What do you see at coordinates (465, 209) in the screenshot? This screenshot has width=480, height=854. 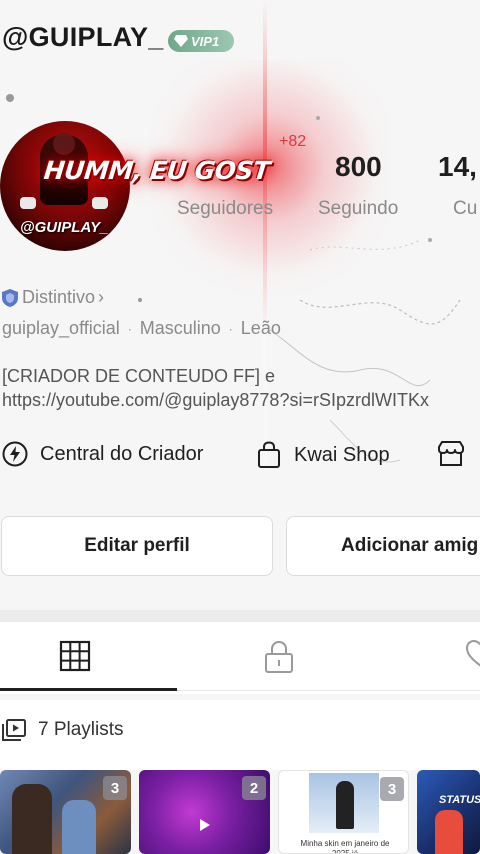 I see `likes-label: Cu` at bounding box center [465, 209].